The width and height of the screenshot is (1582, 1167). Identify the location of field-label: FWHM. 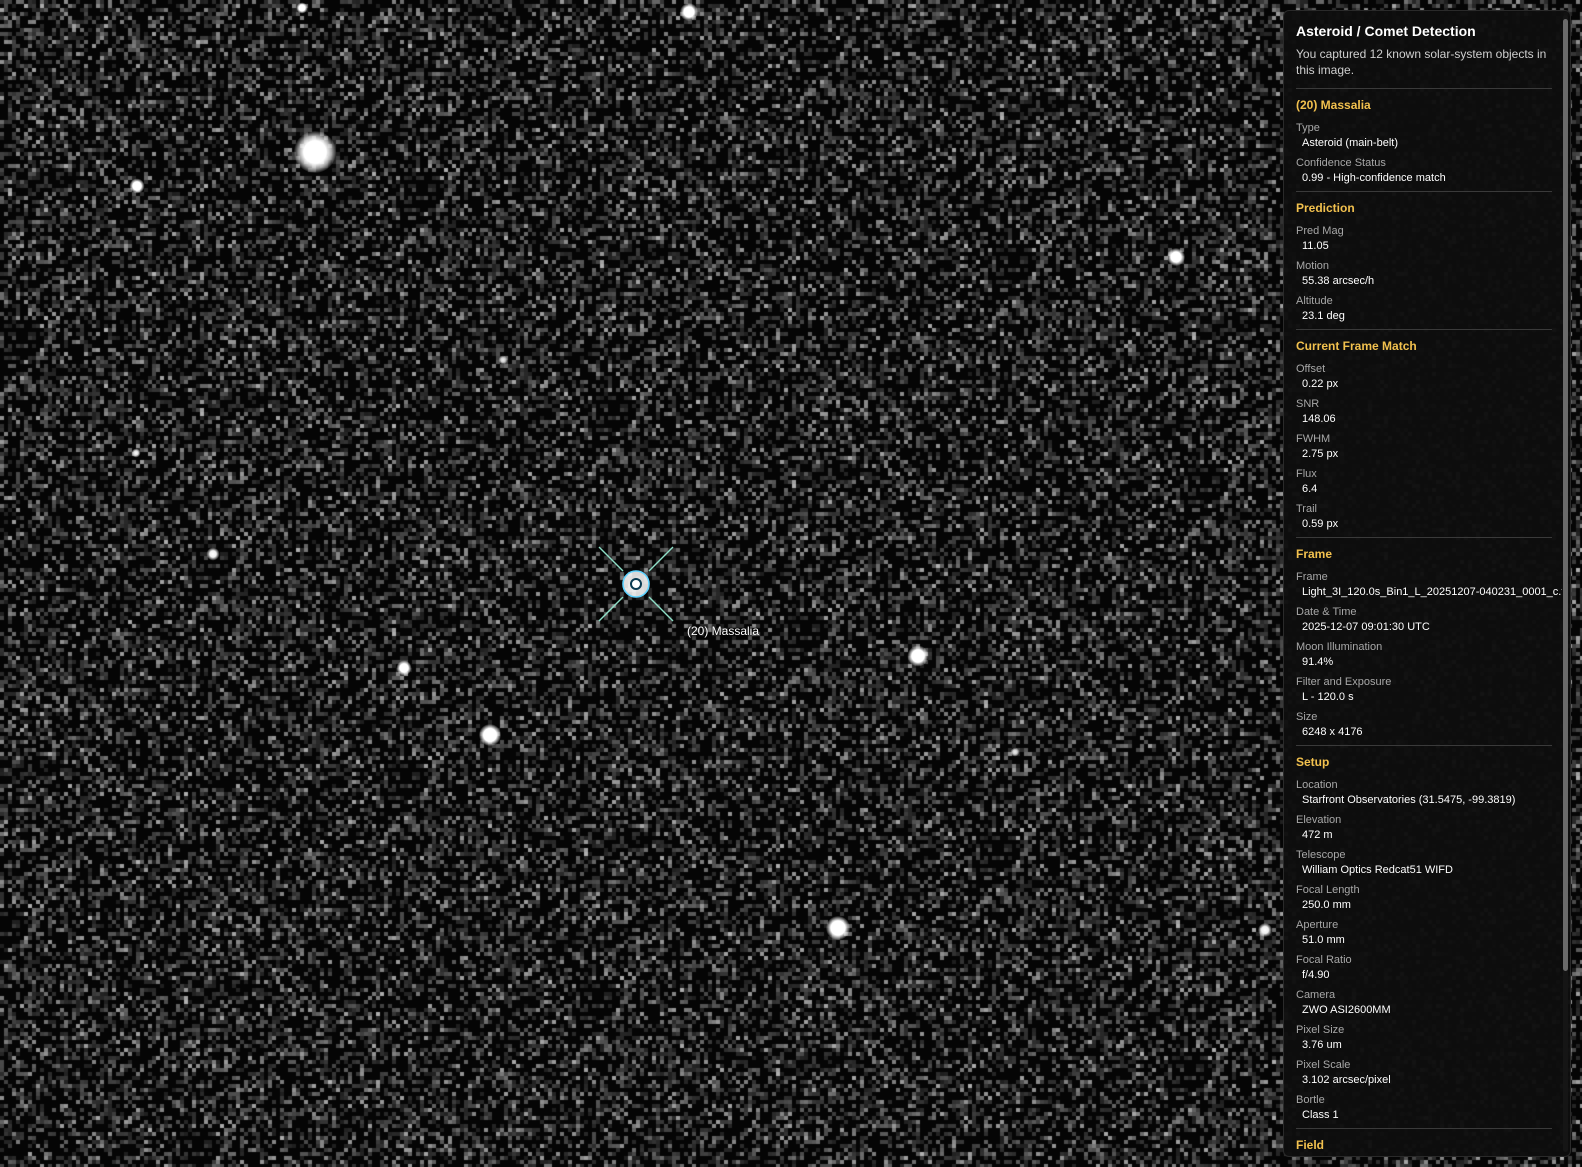
(1313, 439).